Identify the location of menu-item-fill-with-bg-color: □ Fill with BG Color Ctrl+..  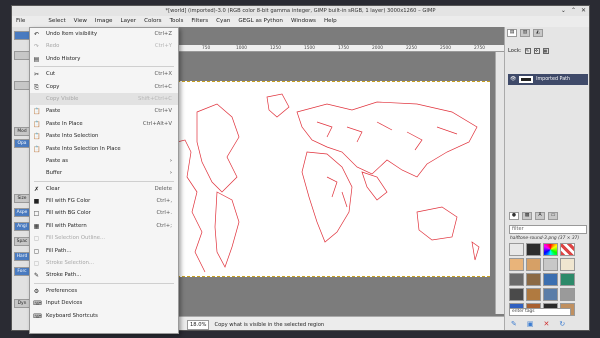
(104, 213).